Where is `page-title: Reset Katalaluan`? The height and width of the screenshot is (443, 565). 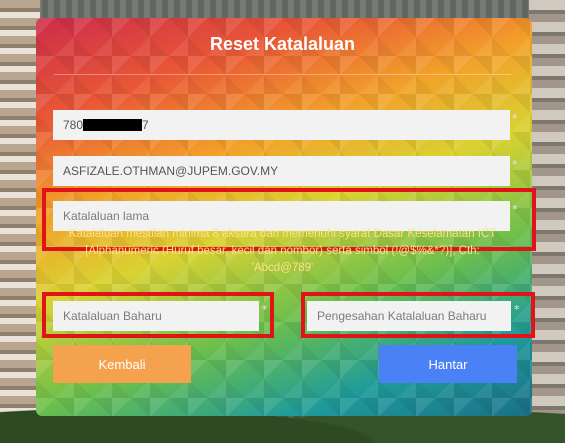 page-title: Reset Katalaluan is located at coordinates (282, 44).